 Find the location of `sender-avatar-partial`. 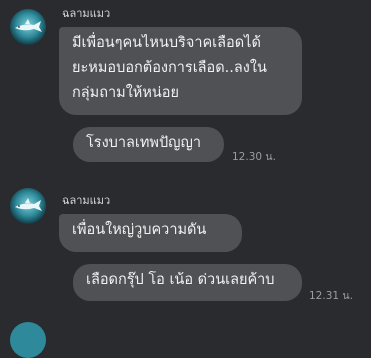

sender-avatar-partial is located at coordinates (28, 340).